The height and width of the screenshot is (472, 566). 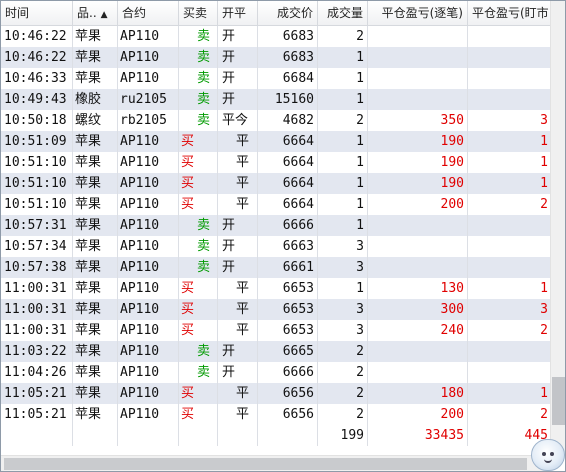 I want to click on time-cell: 11:03:22, so click(x=37, y=351).